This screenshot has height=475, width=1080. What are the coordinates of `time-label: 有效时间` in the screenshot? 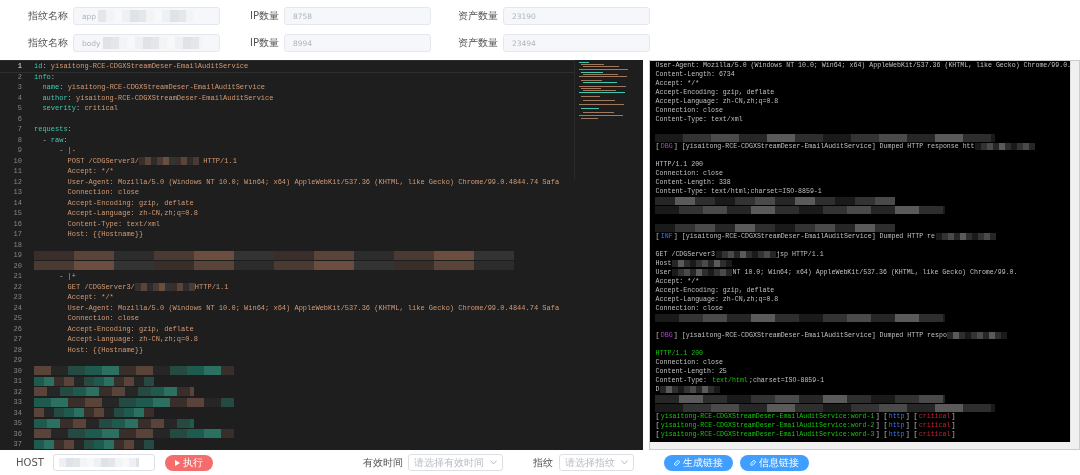 It's located at (382, 462).